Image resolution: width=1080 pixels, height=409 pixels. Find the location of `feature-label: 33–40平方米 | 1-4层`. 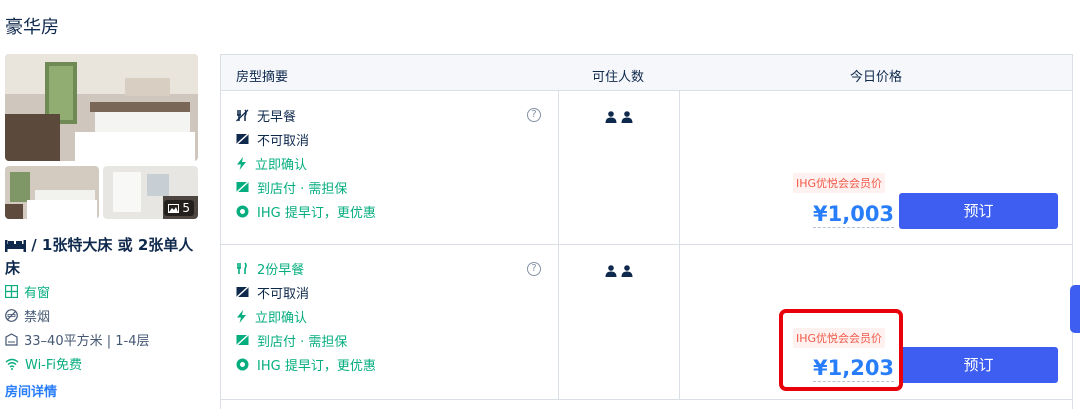

feature-label: 33–40平方米 | 1-4层 is located at coordinates (87, 341).